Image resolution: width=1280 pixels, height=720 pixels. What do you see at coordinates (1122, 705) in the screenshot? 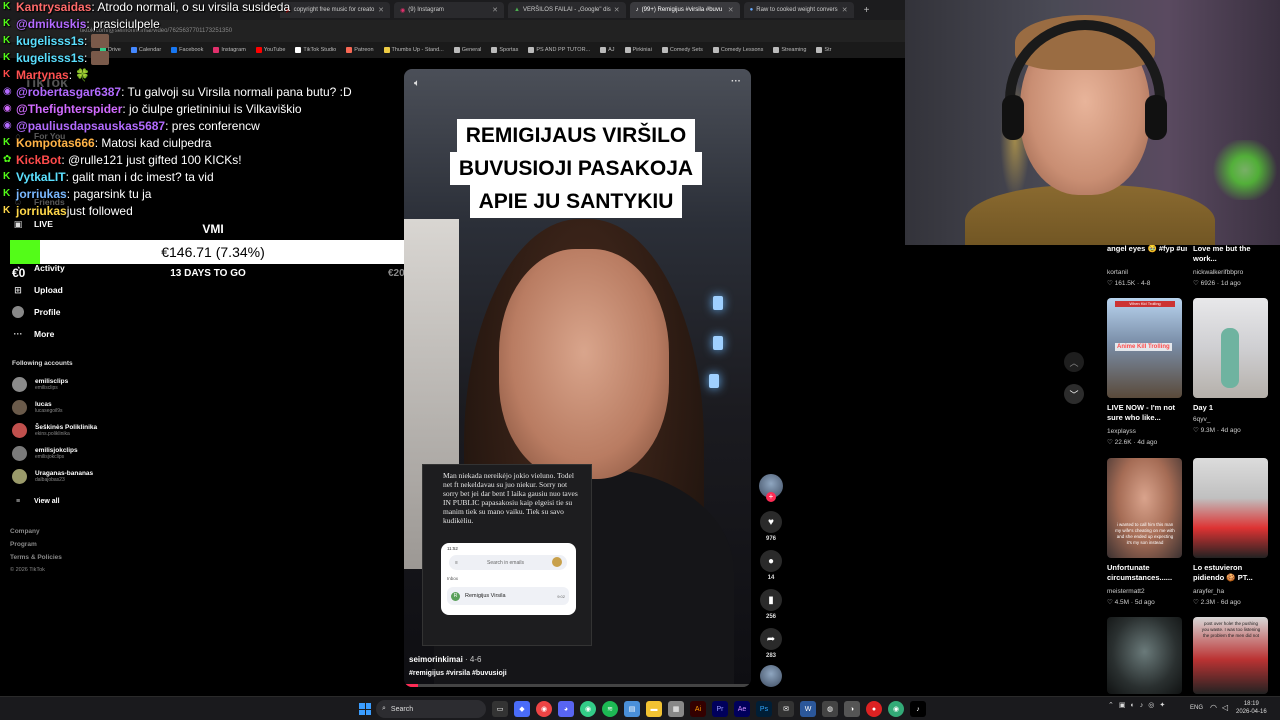
I see `tray-app-icon: ▣` at bounding box center [1122, 705].